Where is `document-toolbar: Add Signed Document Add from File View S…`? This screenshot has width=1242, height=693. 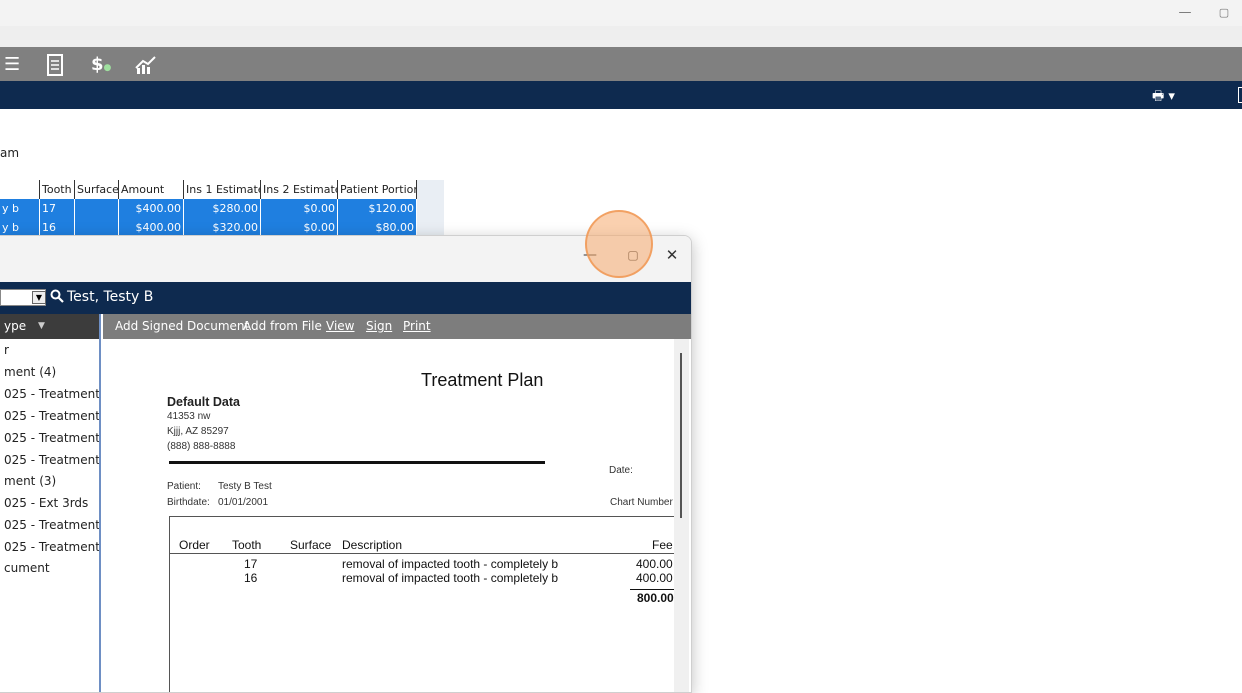 document-toolbar: Add Signed Document Add from File View S… is located at coordinates (397, 326).